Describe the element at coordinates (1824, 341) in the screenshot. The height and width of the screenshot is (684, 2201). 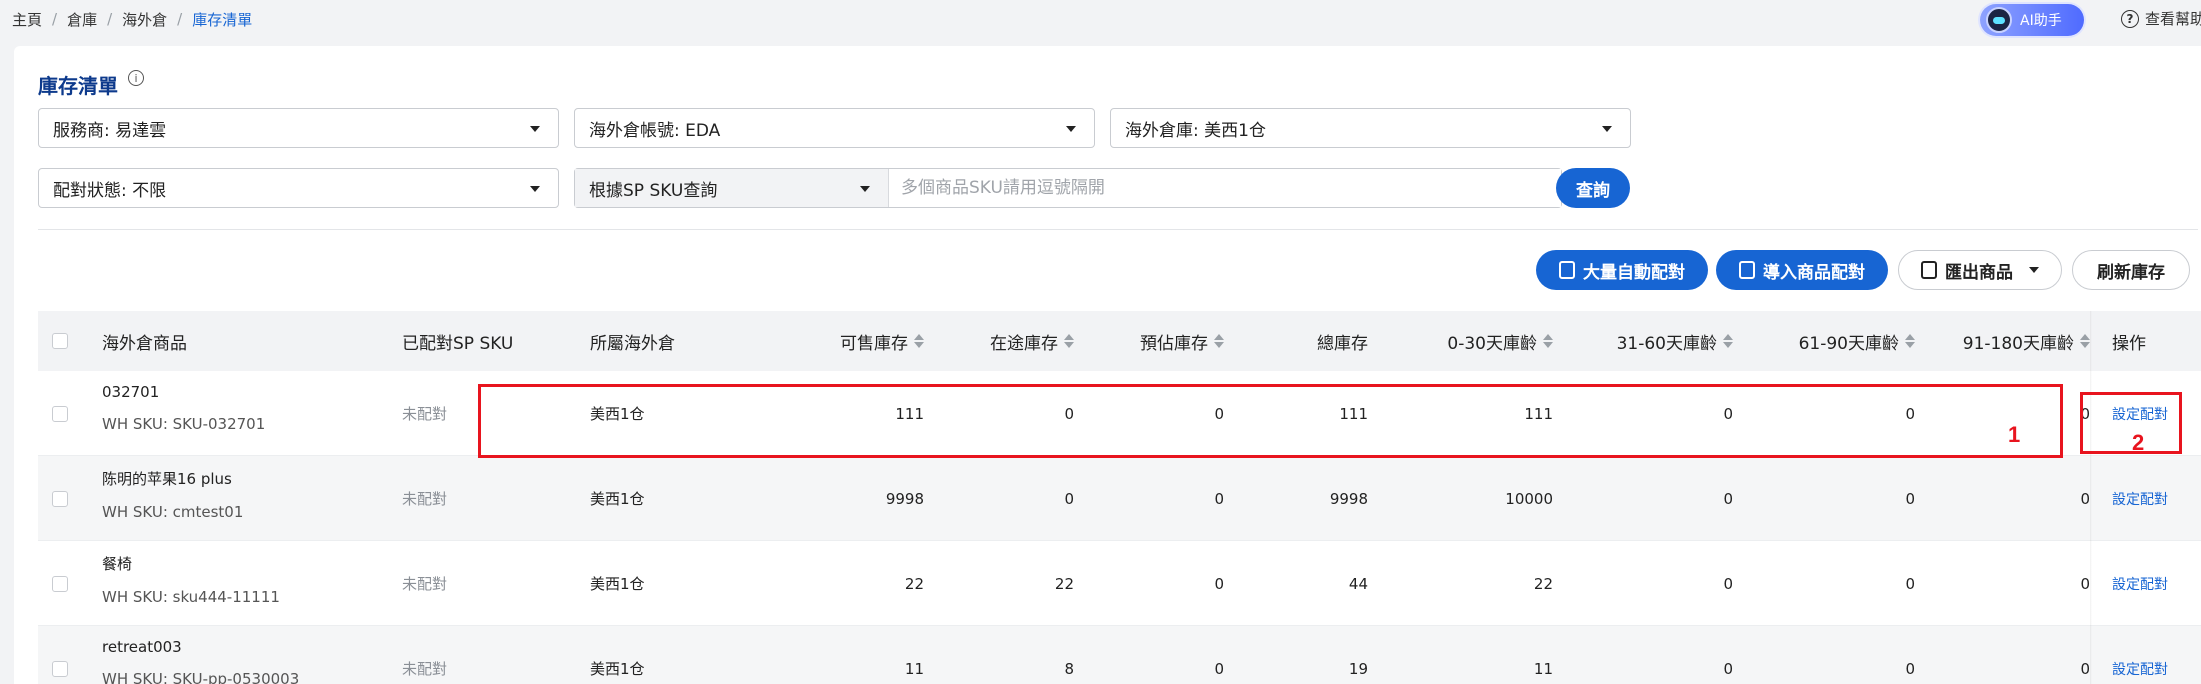
I see `col-age-61-90: 61-90天庫齡` at that location.